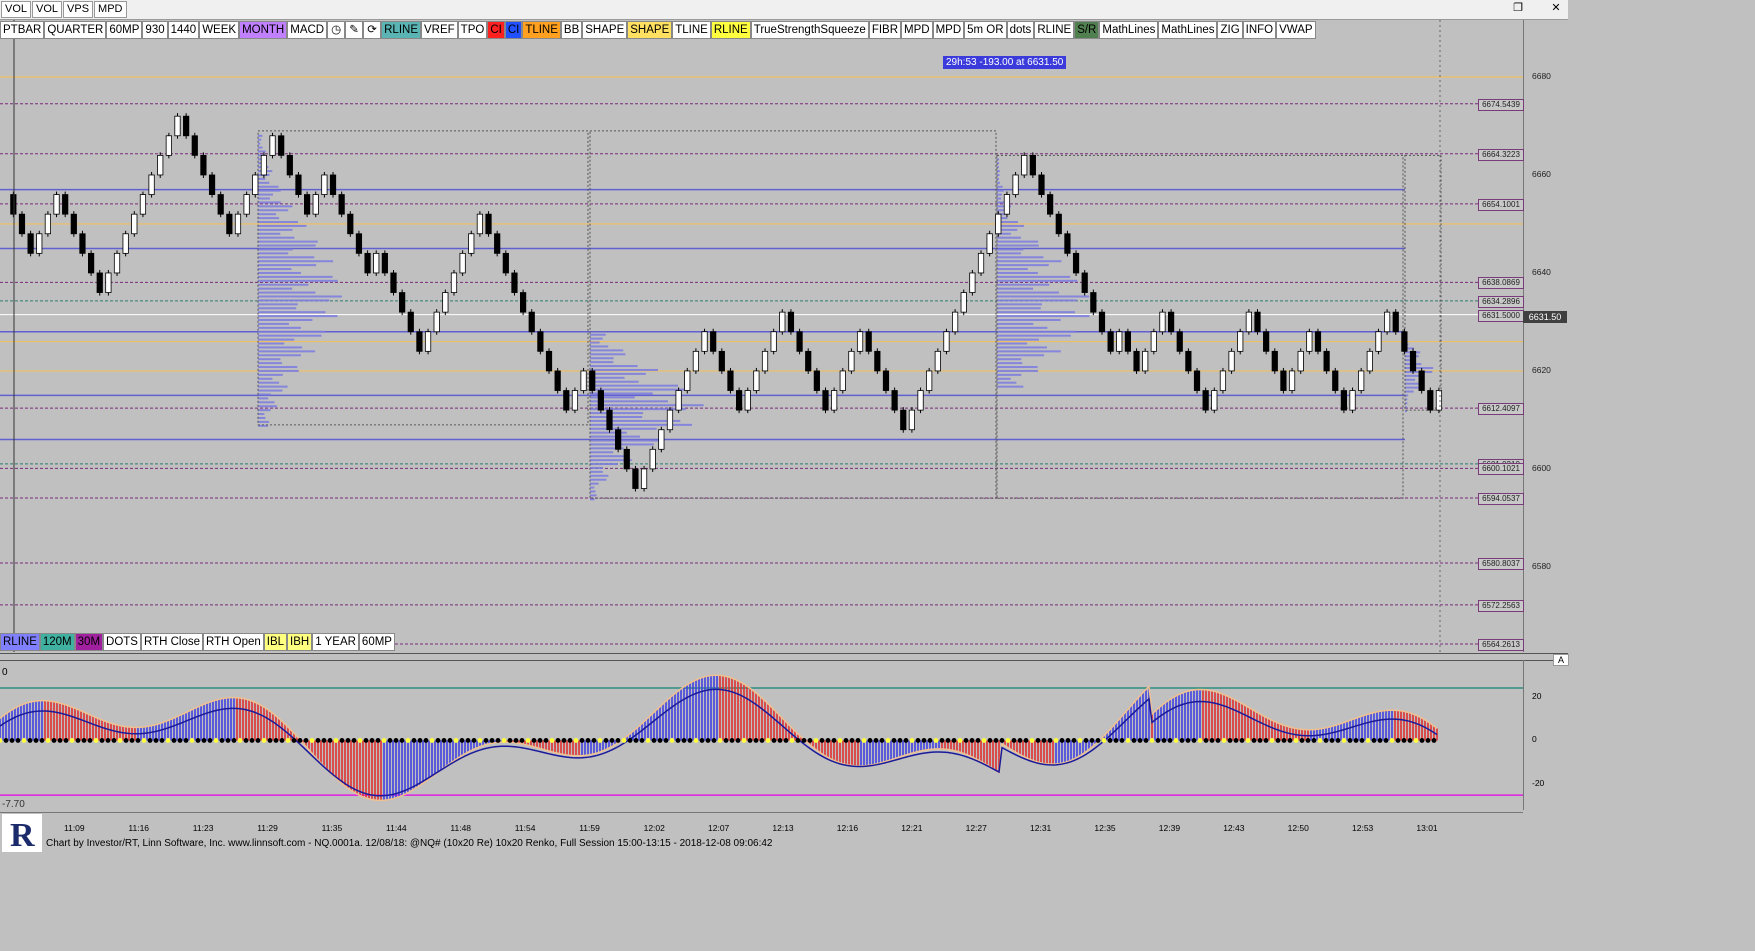 Image resolution: width=1755 pixels, height=951 pixels. I want to click on toolbar-bb-button: BB, so click(571, 30).